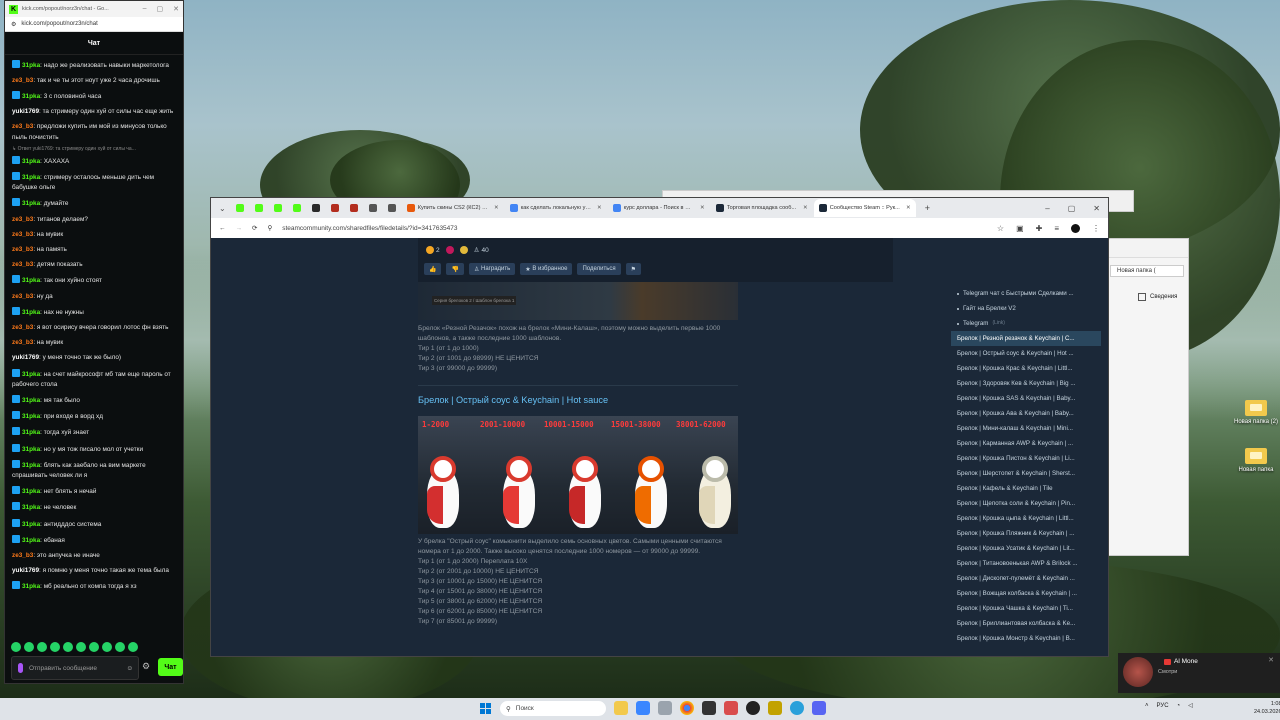  Describe the element at coordinates (1000, 228) in the screenshot. I see `bookmark-star-icon: ☆` at that location.